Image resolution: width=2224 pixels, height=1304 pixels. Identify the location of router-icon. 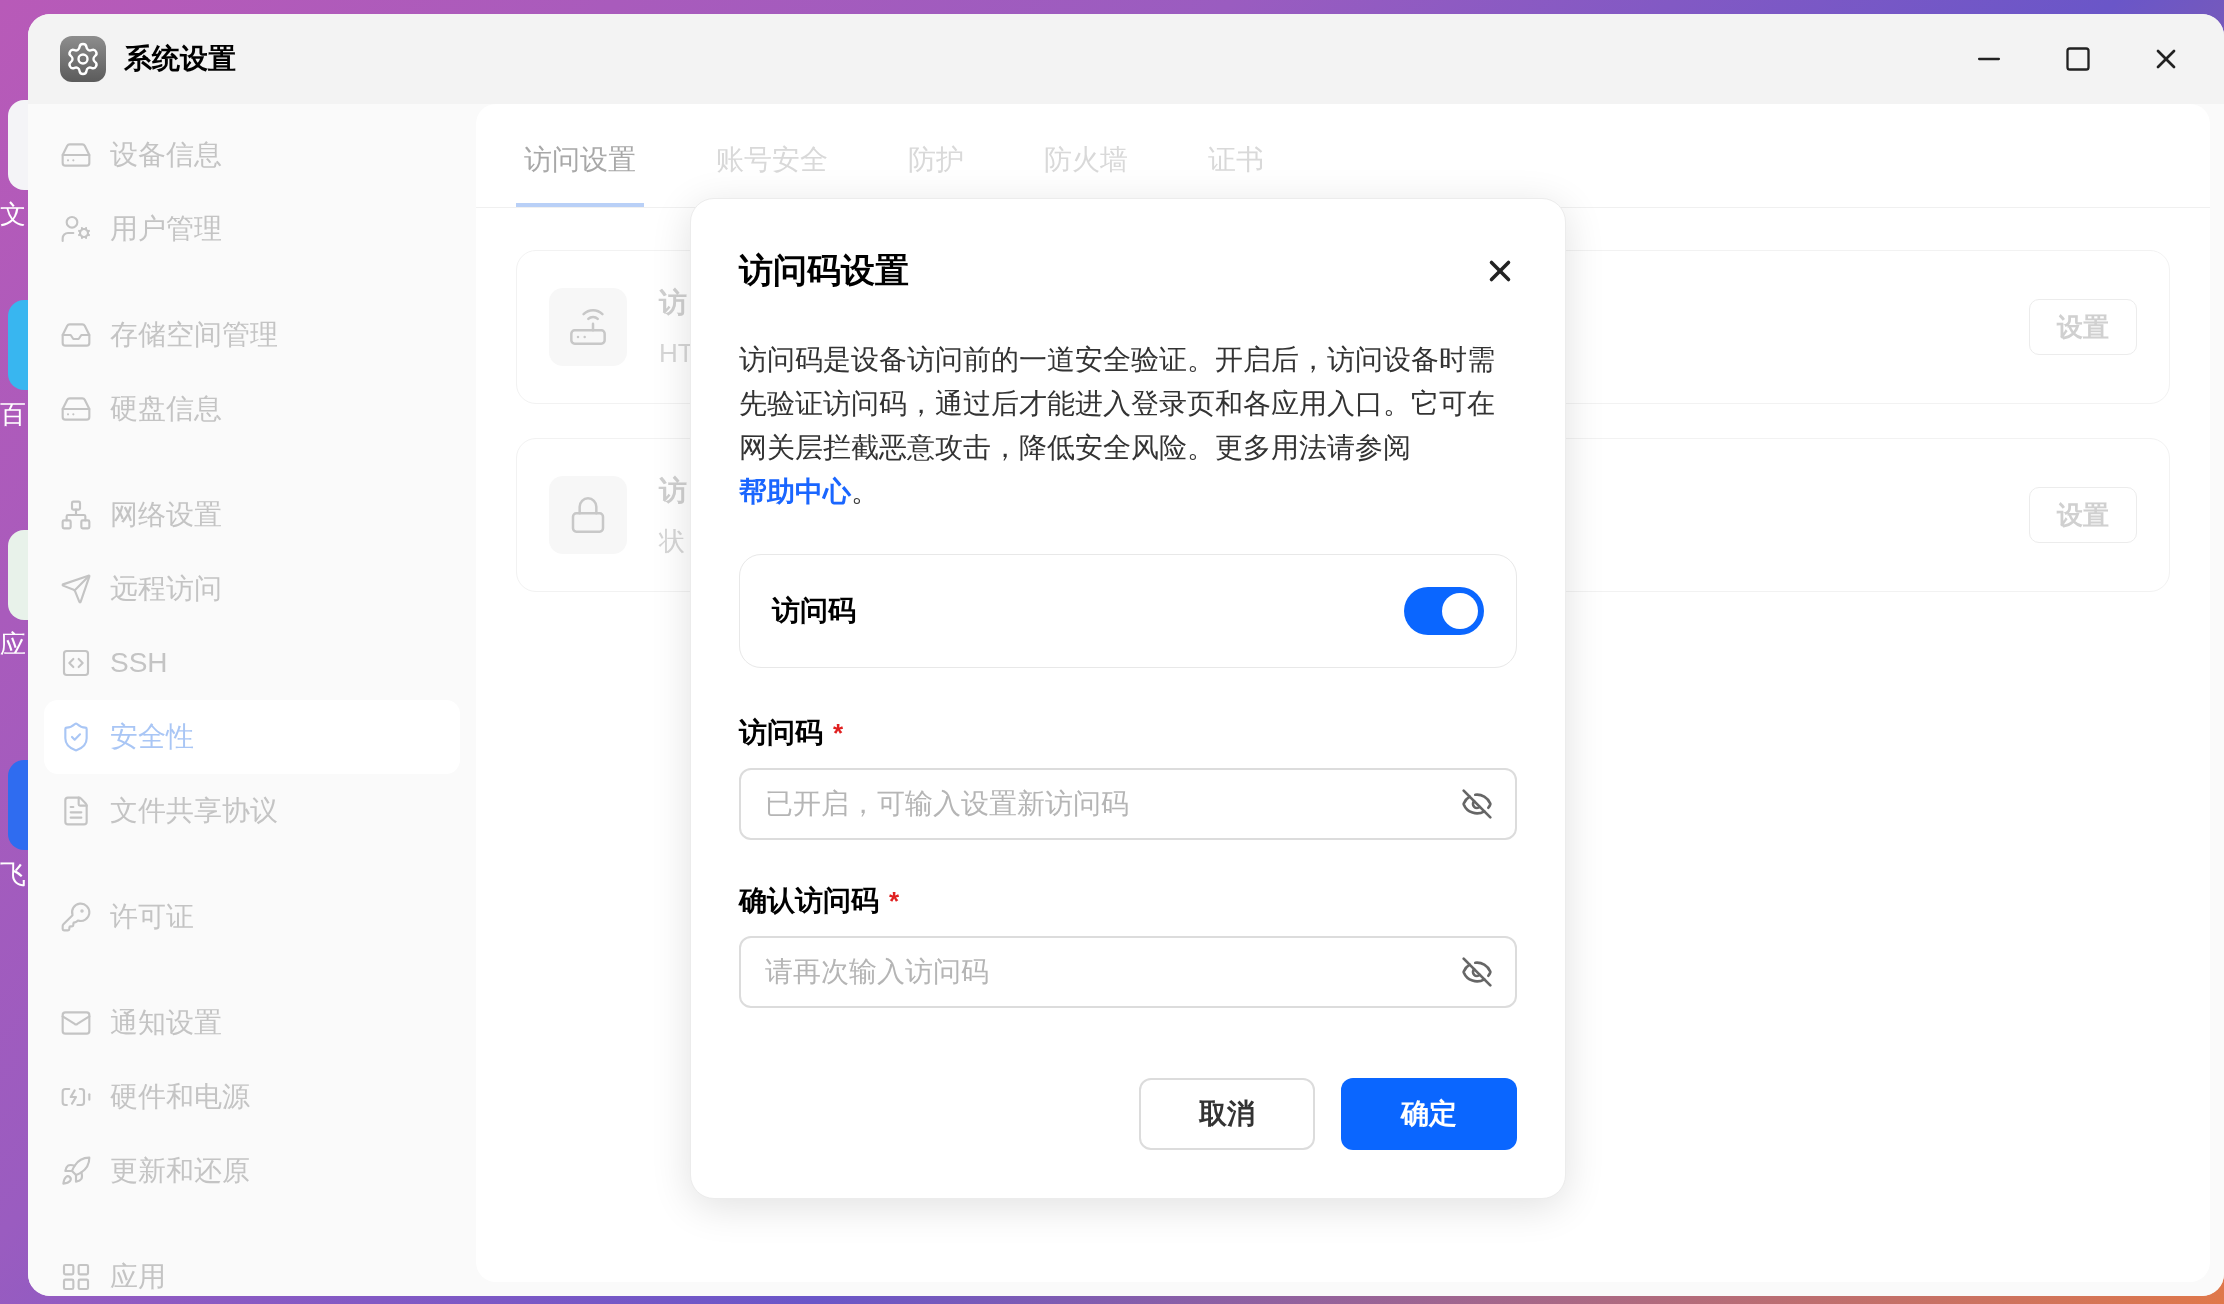
(588, 327).